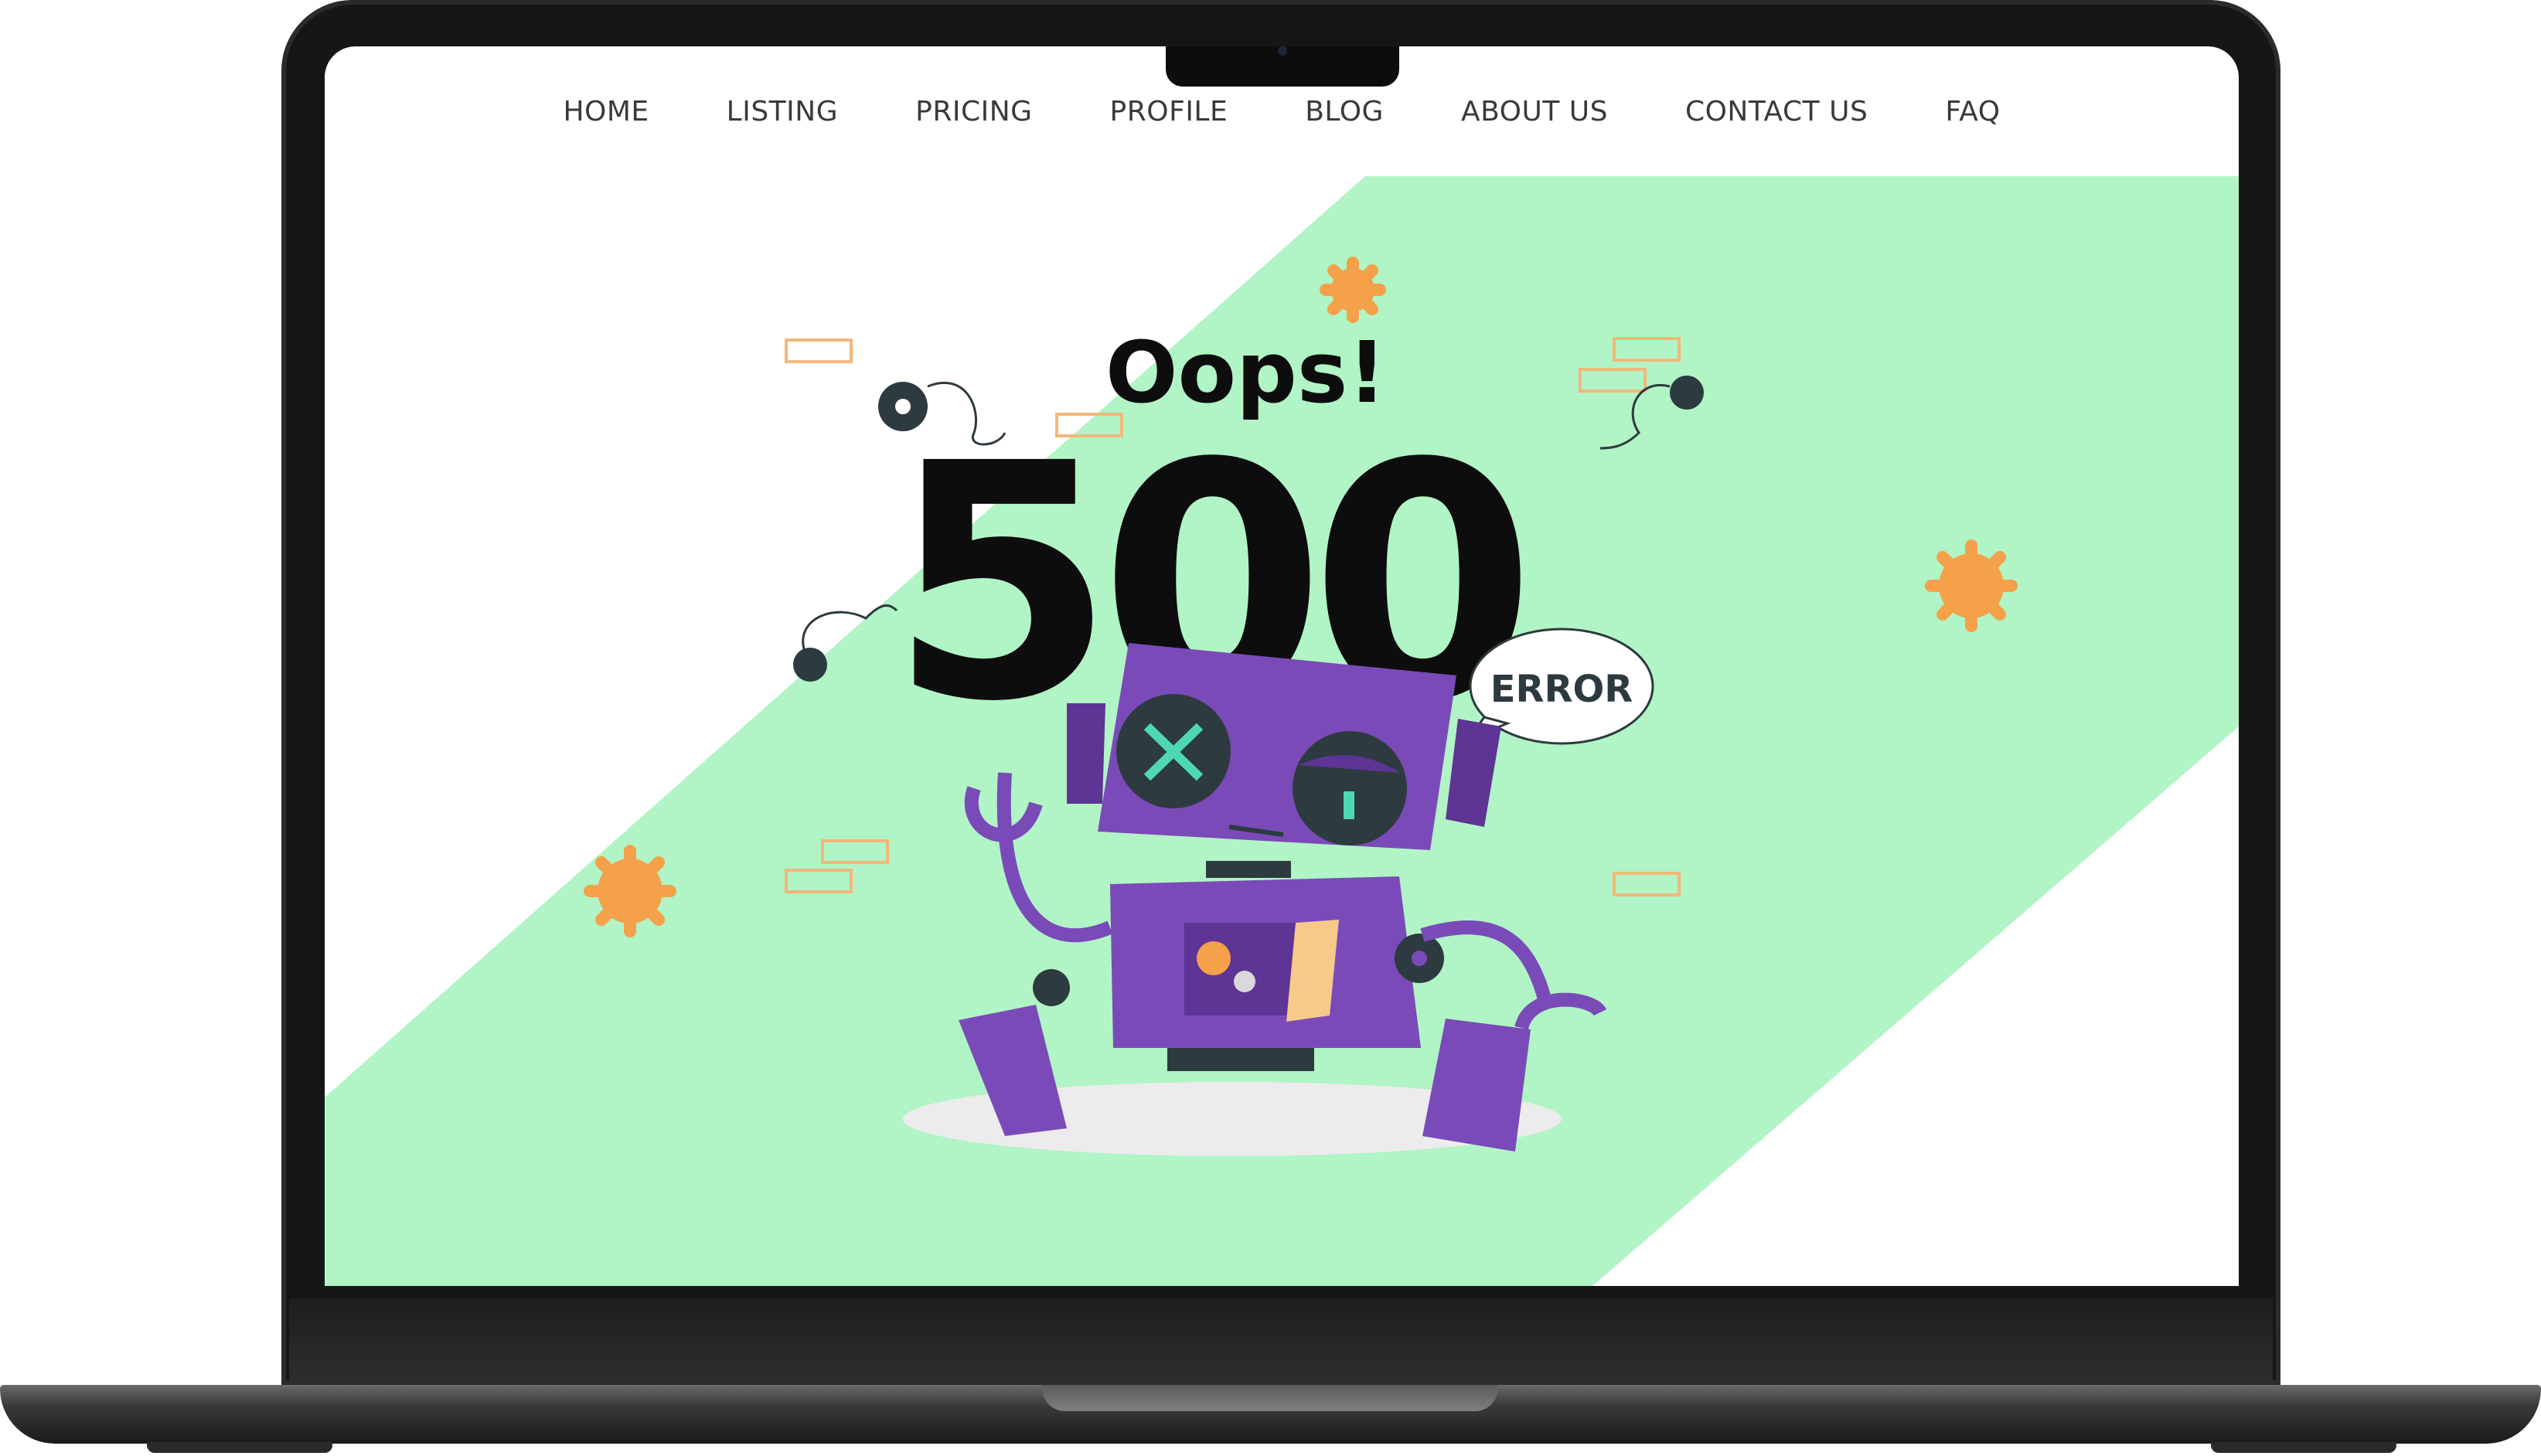 The height and width of the screenshot is (1456, 2541). What do you see at coordinates (1245, 373) in the screenshot?
I see `oops-heading: Oops!` at bounding box center [1245, 373].